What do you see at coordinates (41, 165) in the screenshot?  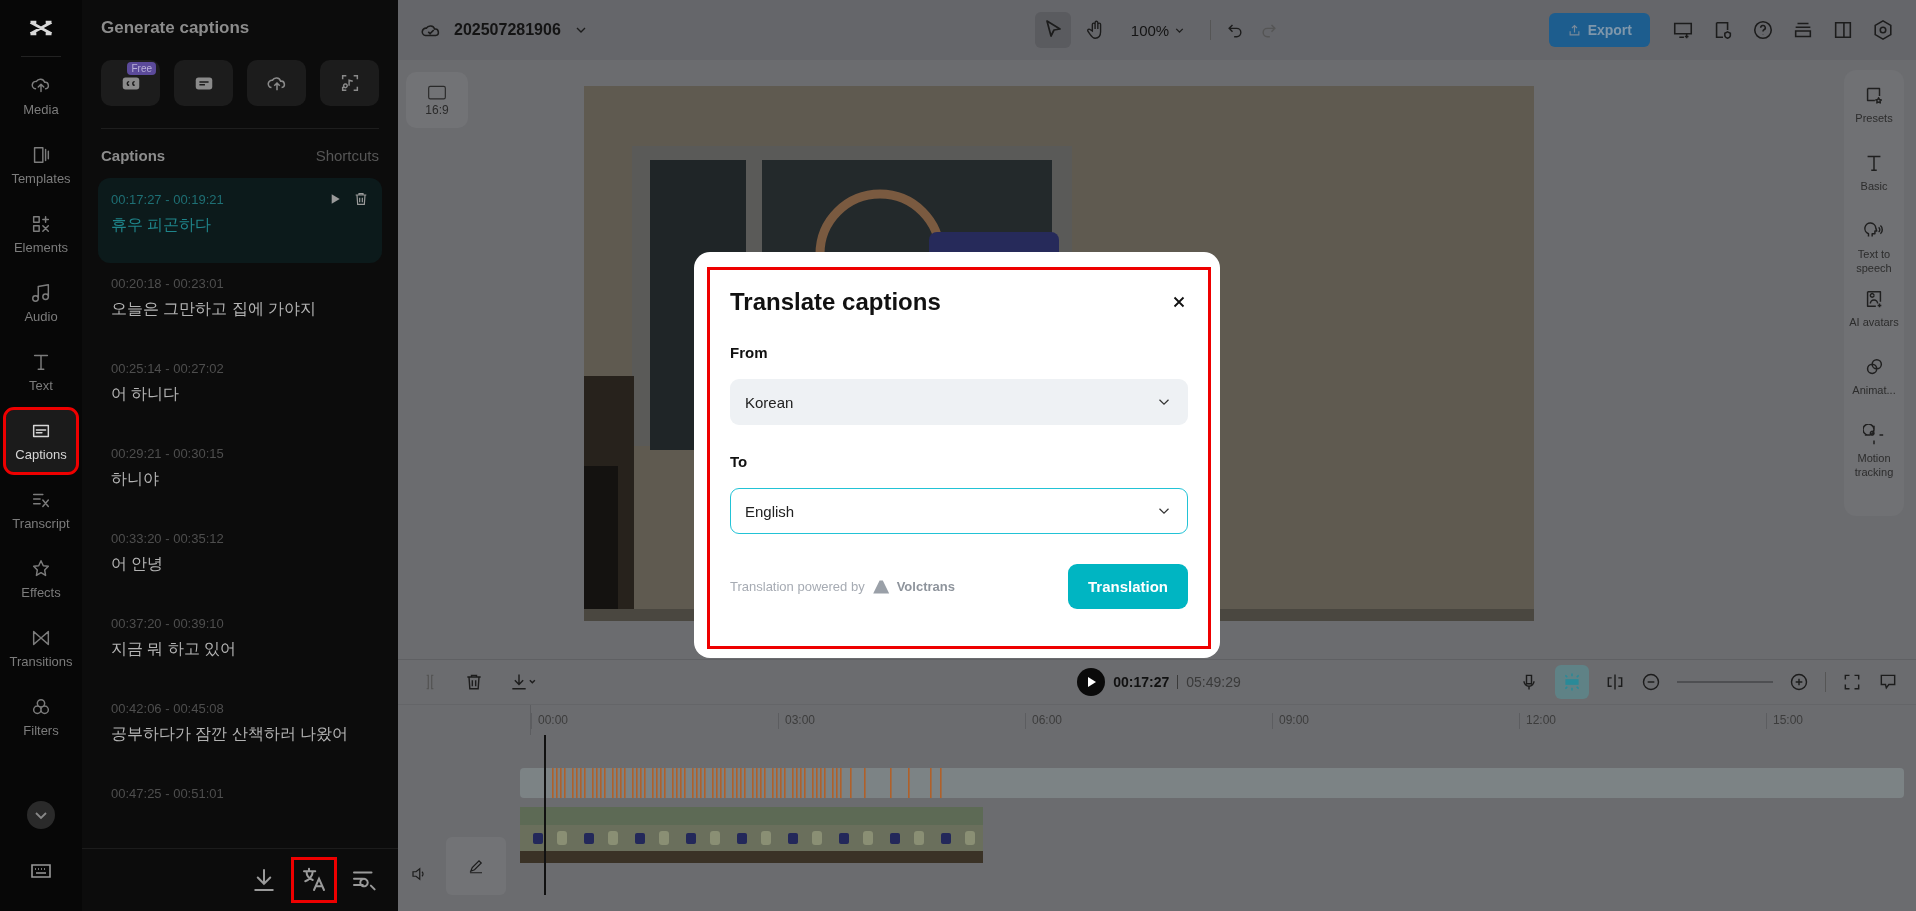 I see `sidebar-tab: Templates` at bounding box center [41, 165].